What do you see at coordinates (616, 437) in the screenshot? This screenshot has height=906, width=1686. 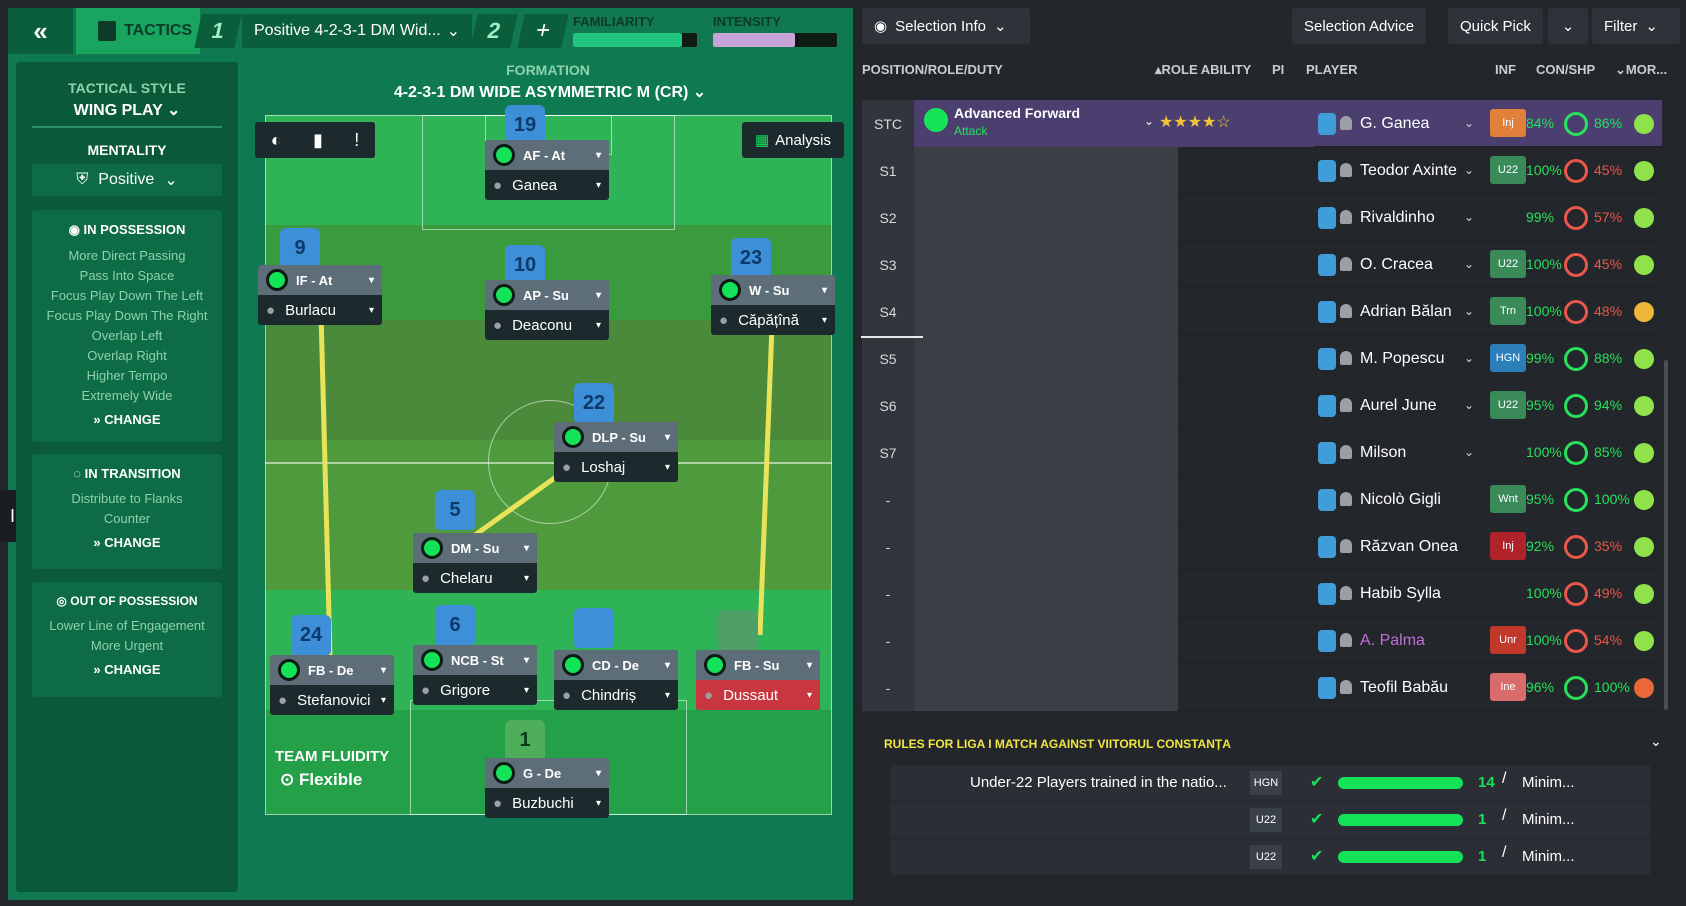 I see `role-select: DLP - Su ▾` at bounding box center [616, 437].